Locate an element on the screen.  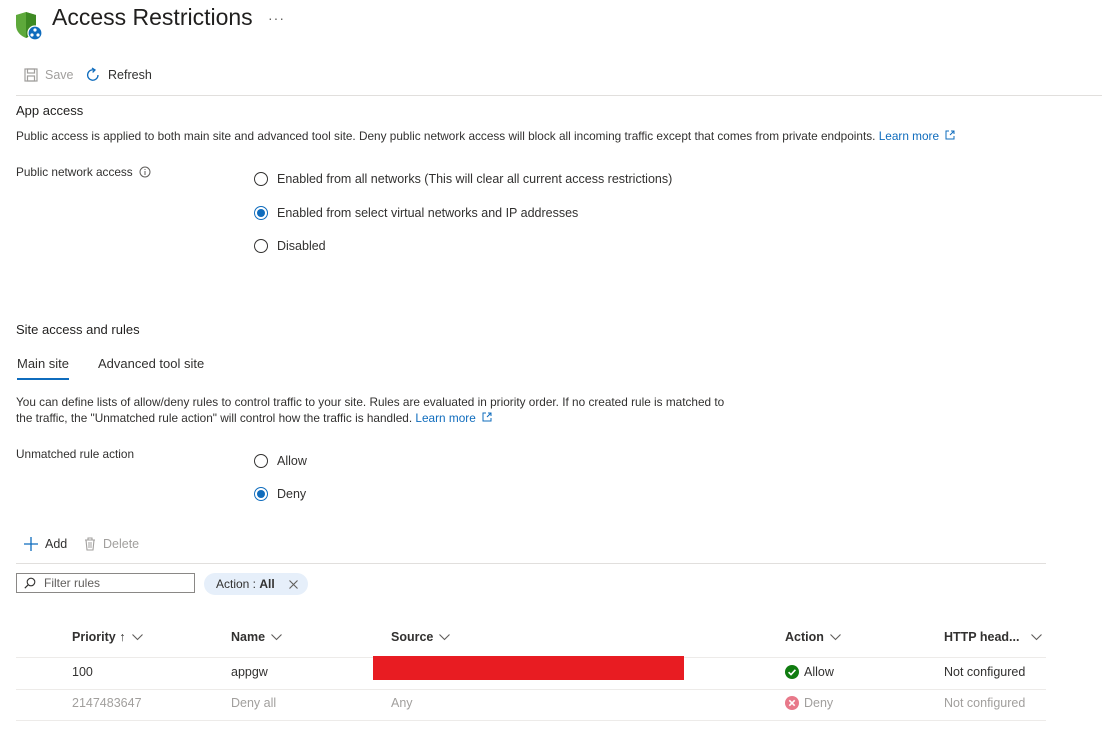
radio-unmatched-deny: Deny is located at coordinates (280, 494).